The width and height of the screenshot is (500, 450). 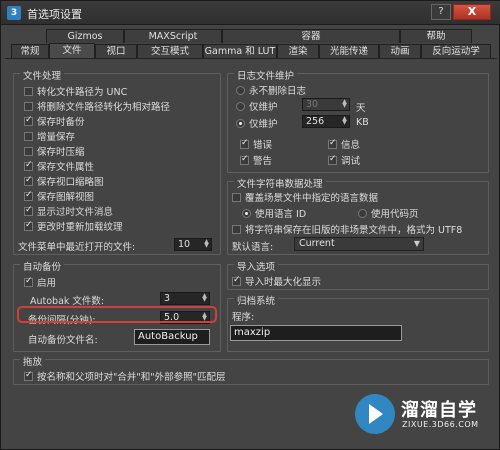 What do you see at coordinates (240, 51) in the screenshot?
I see `tab-gamma-lut: Gamma 和 LUT` at bounding box center [240, 51].